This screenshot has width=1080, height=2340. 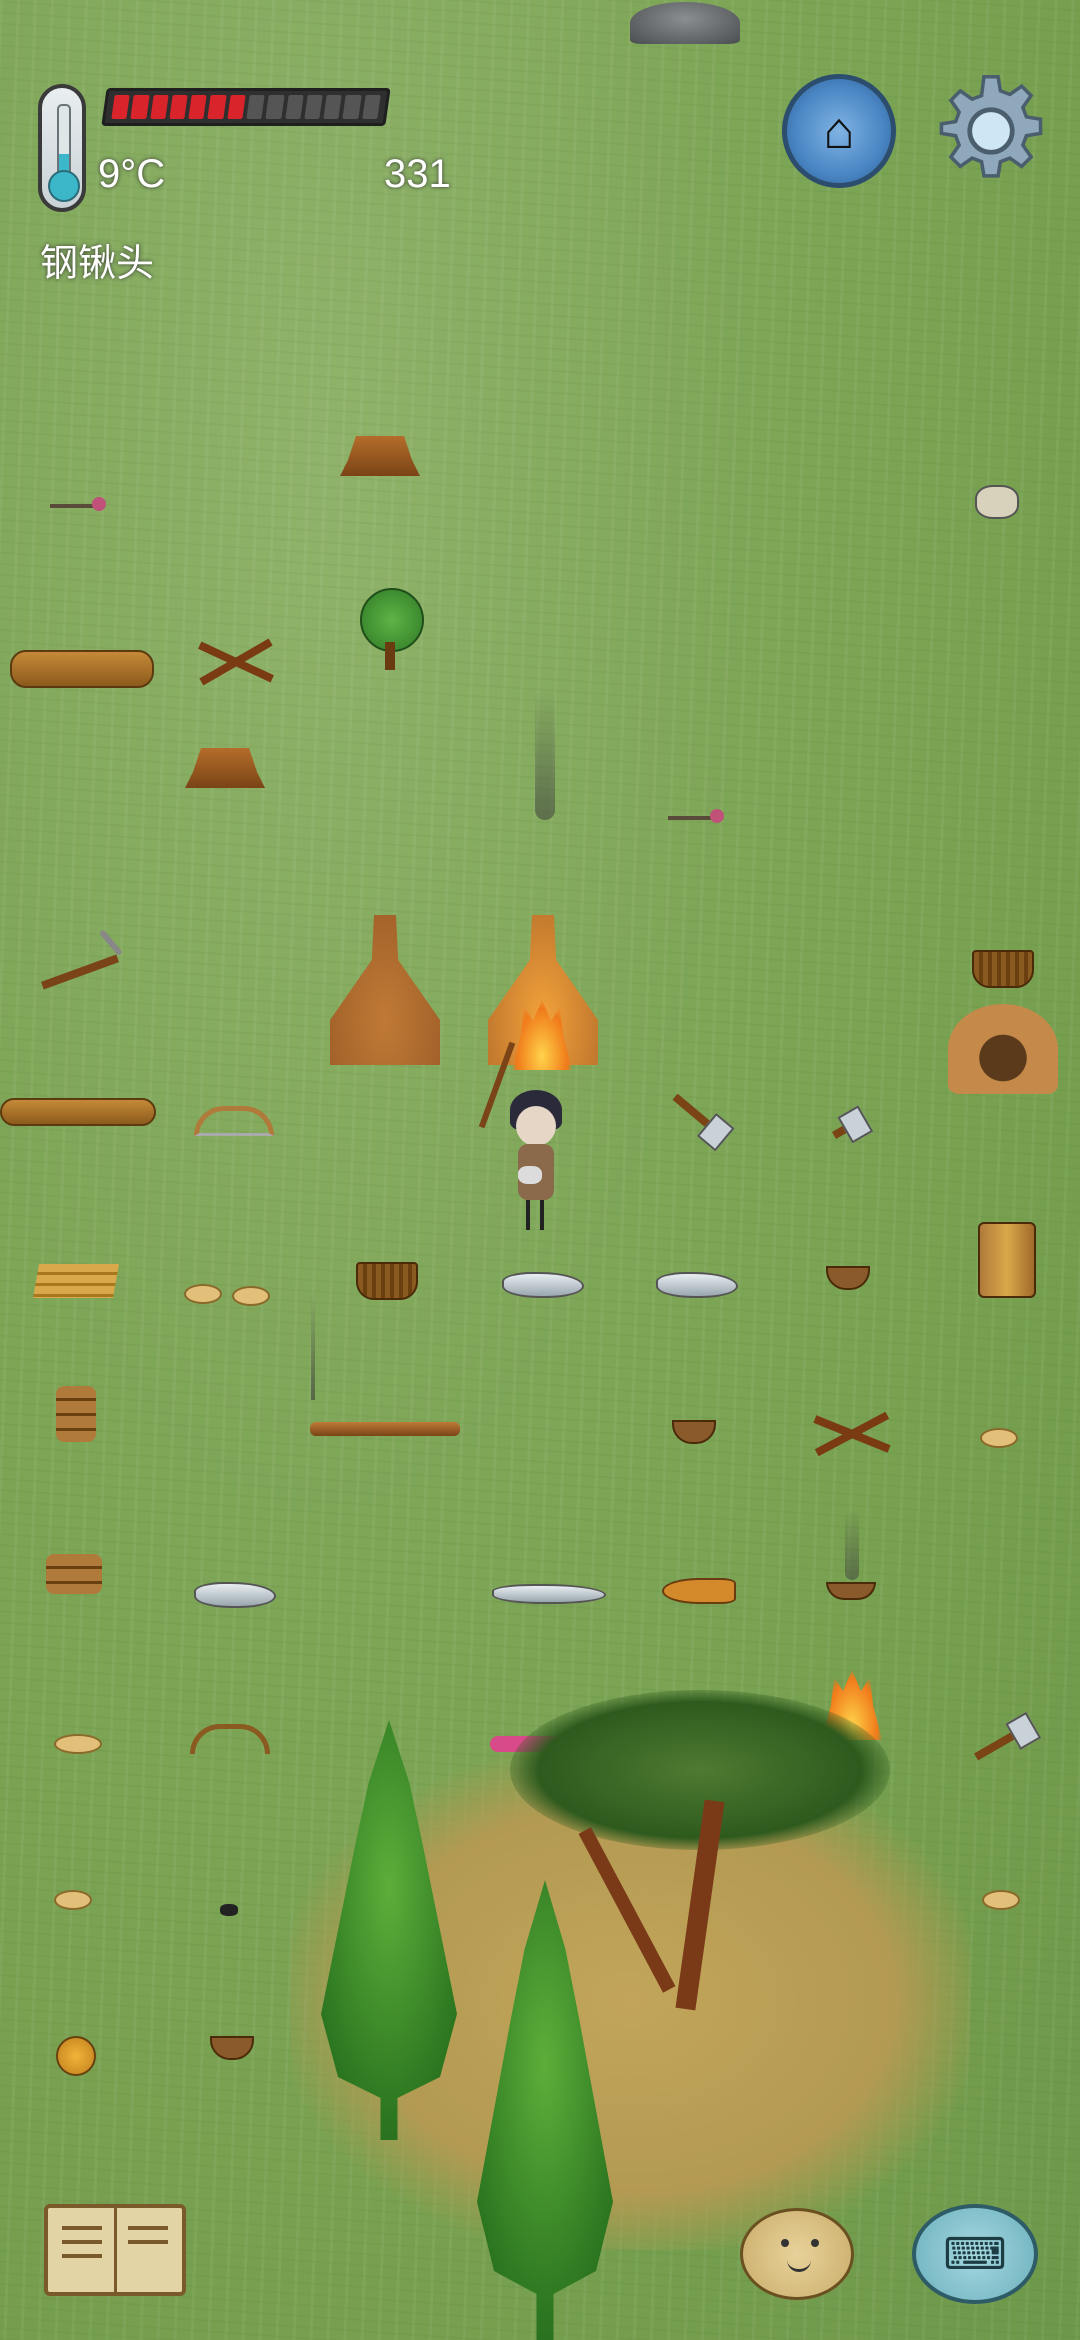 What do you see at coordinates (528, 1215) in the screenshot?
I see `player-legs` at bounding box center [528, 1215].